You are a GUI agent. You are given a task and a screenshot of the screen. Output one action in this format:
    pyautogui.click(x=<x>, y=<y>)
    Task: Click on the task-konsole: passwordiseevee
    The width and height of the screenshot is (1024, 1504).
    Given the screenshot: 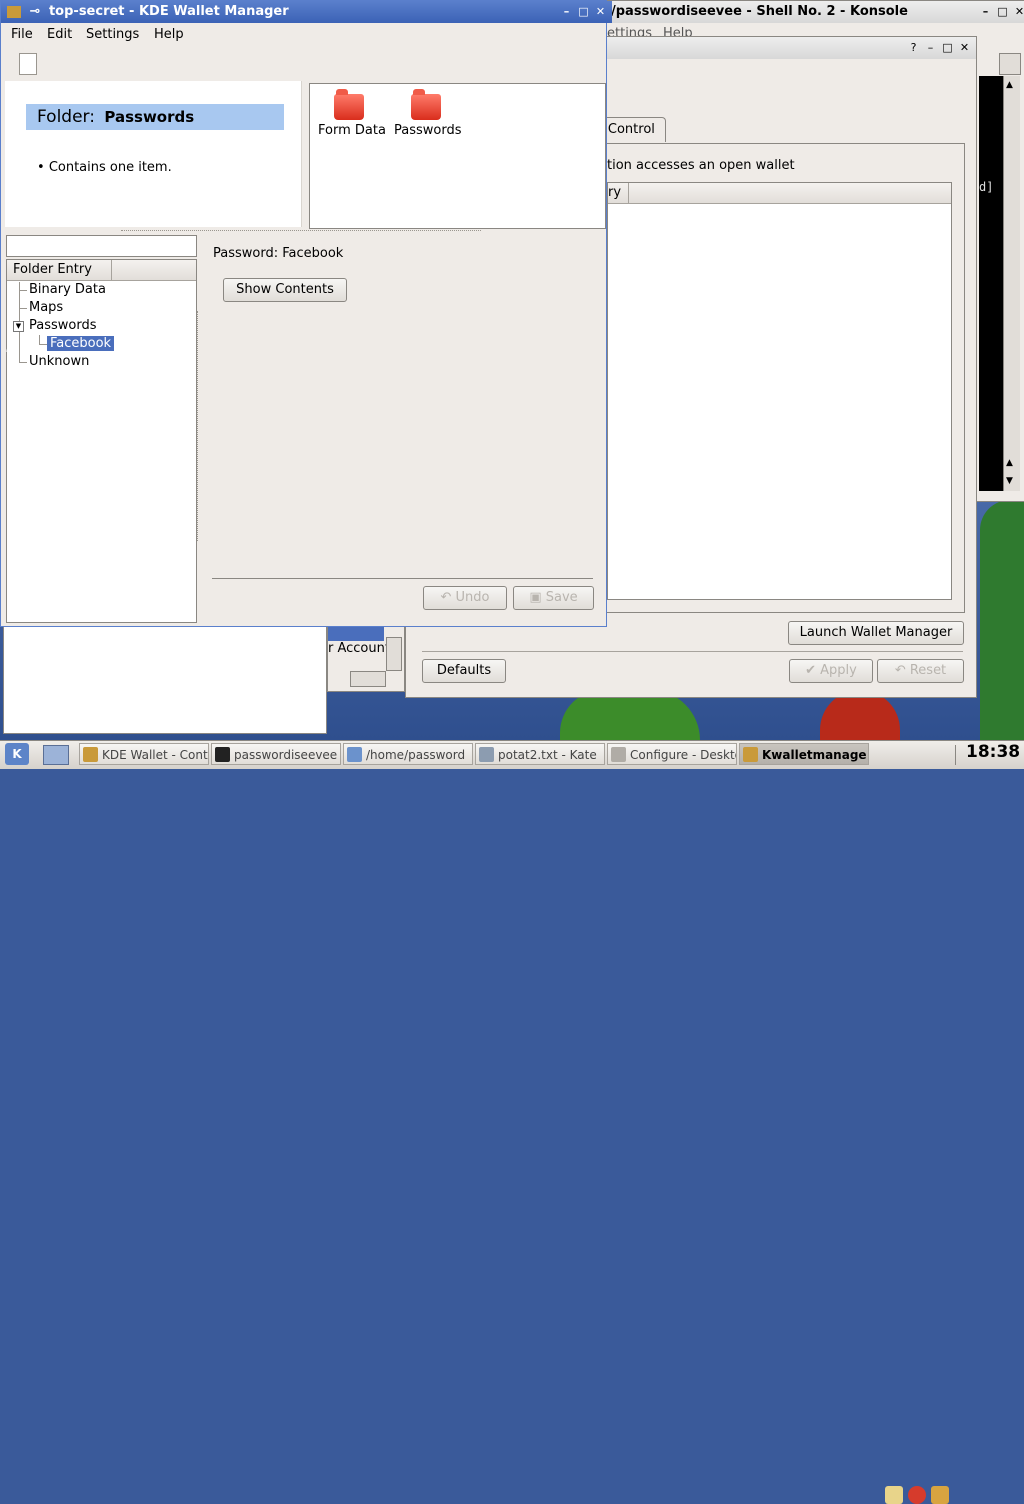 What is the action you would take?
    pyautogui.click(x=276, y=754)
    